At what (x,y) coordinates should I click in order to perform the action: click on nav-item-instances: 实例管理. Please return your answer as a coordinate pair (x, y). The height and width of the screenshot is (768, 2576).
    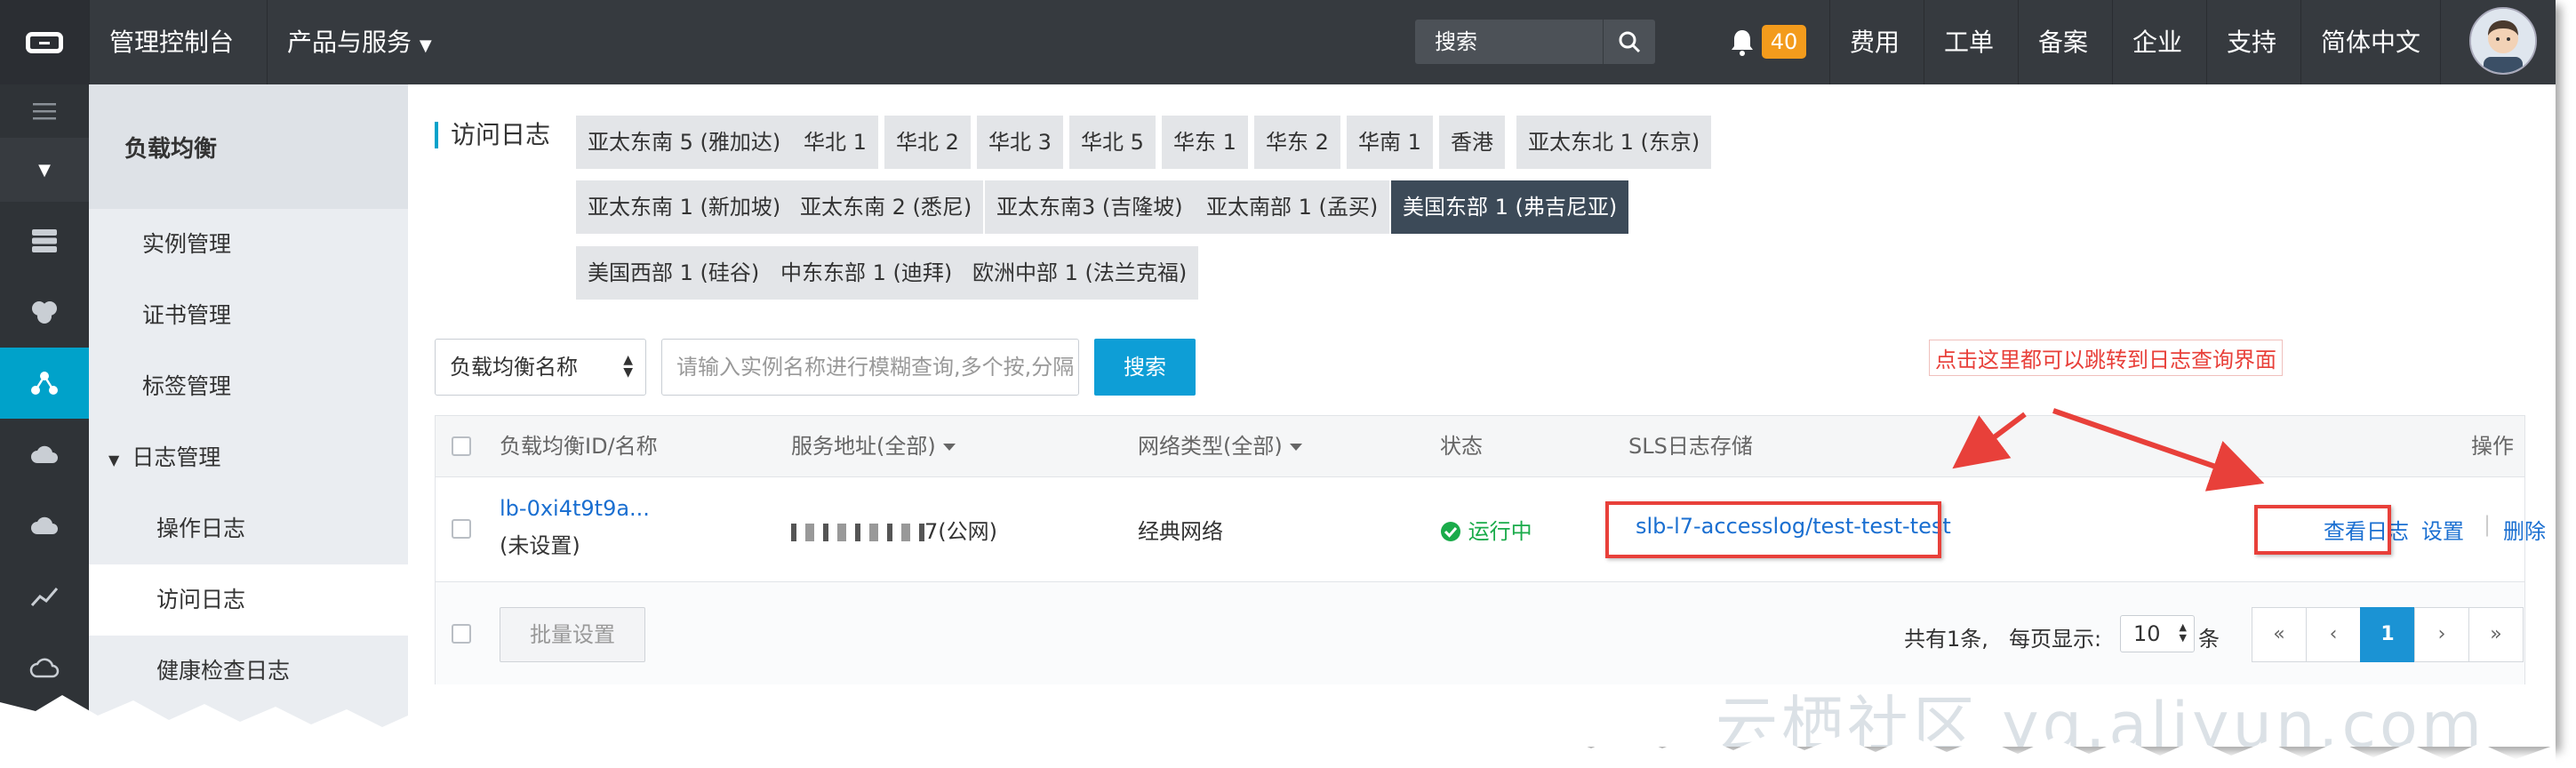
    Looking at the image, I should click on (248, 244).